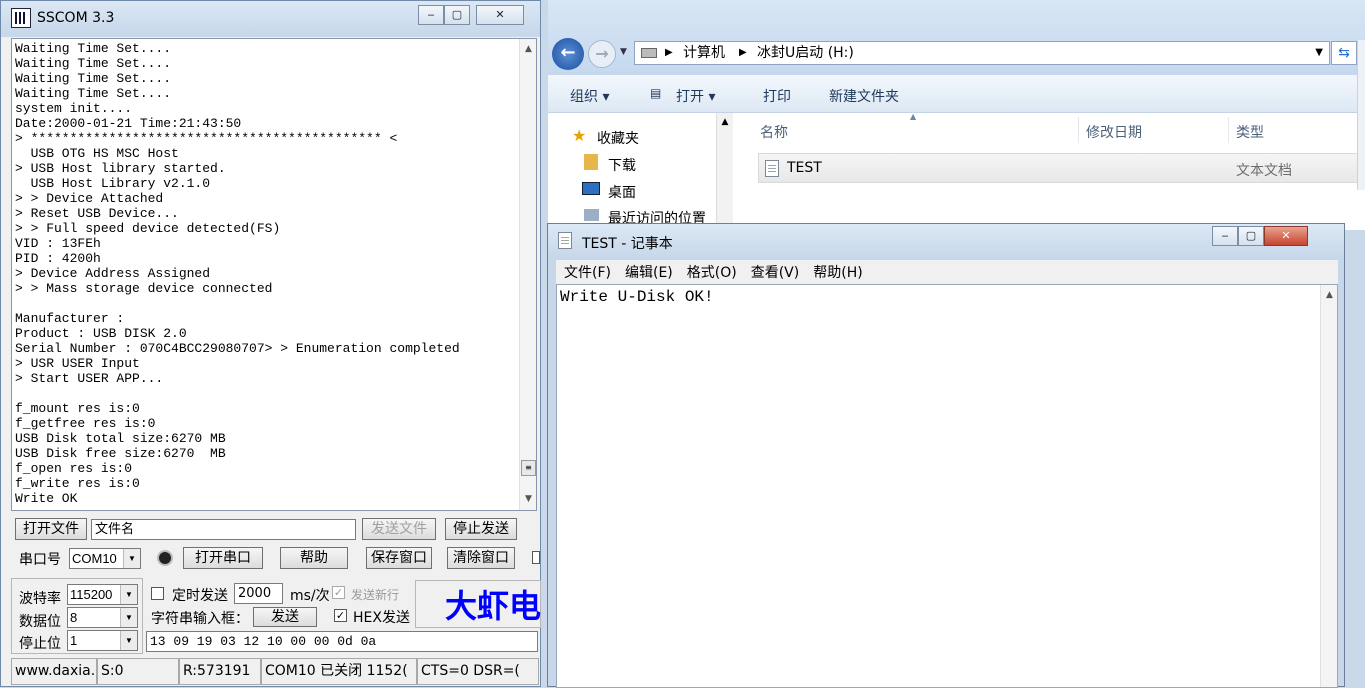 The width and height of the screenshot is (1365, 688). Describe the element at coordinates (982, 53) in the screenshot. I see `address-bar: ▶ 计算机 ▶ 冰封U启动 (H:) ▼` at that location.